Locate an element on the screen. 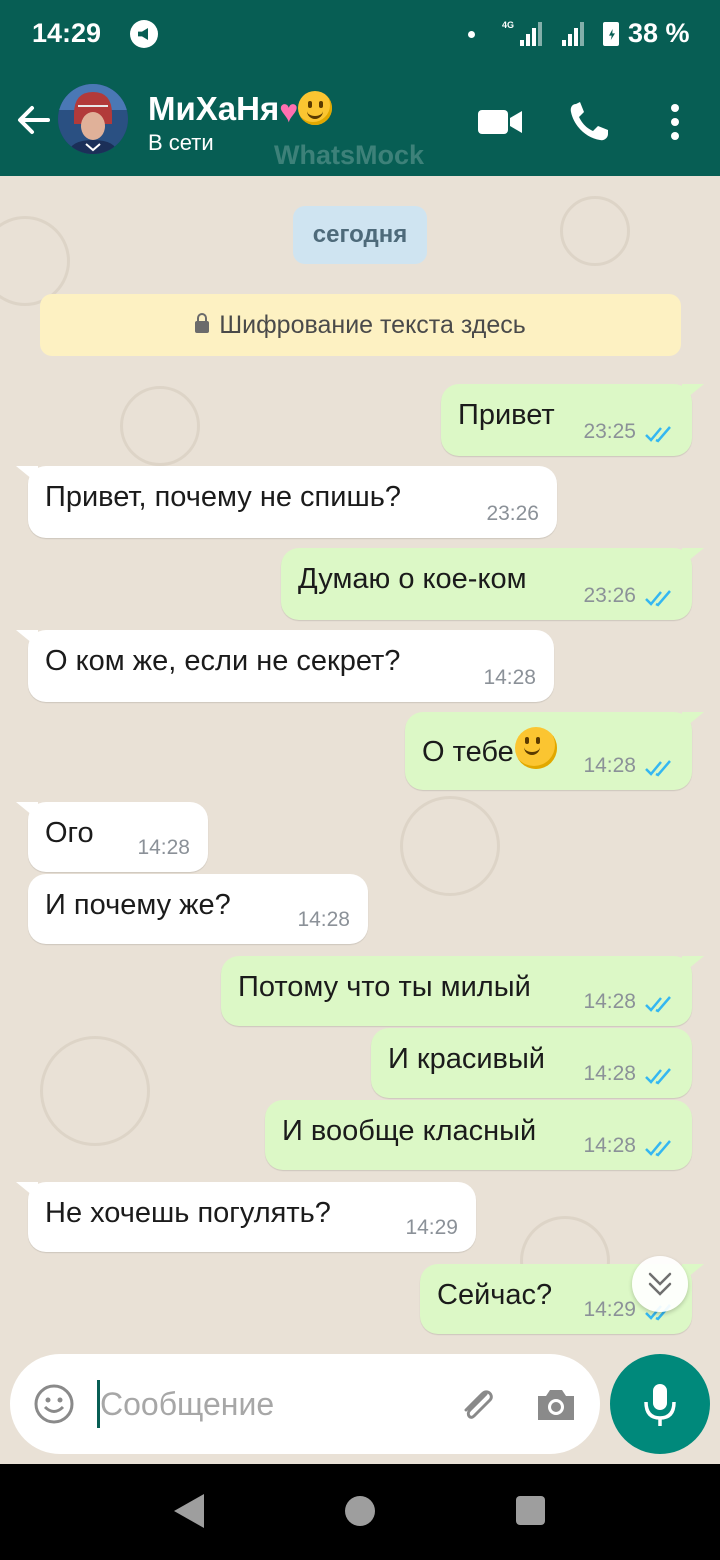 This screenshot has height=1560, width=720. double-chevron-down-icon is located at coordinates (660, 1284).